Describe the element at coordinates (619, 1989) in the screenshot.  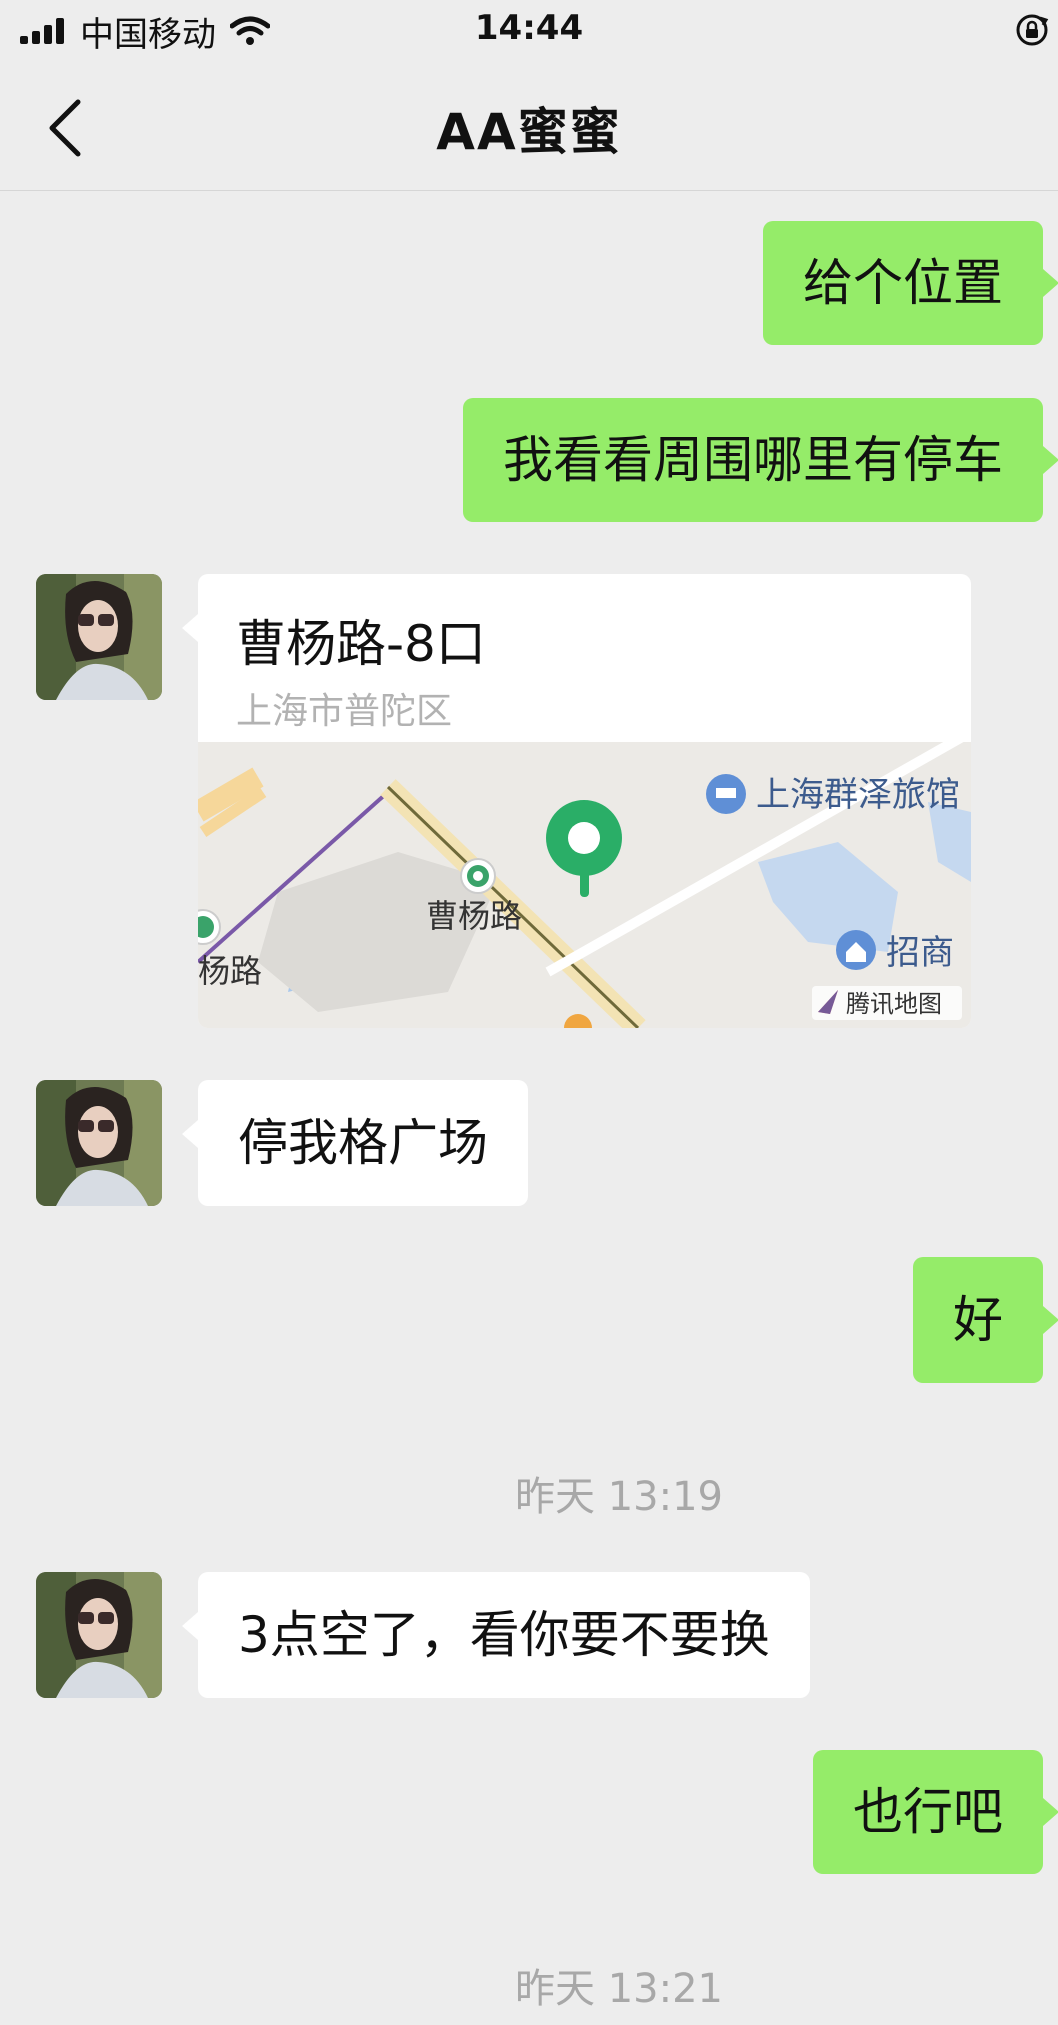
I see `message-timestamp: 昨天 13:21` at that location.